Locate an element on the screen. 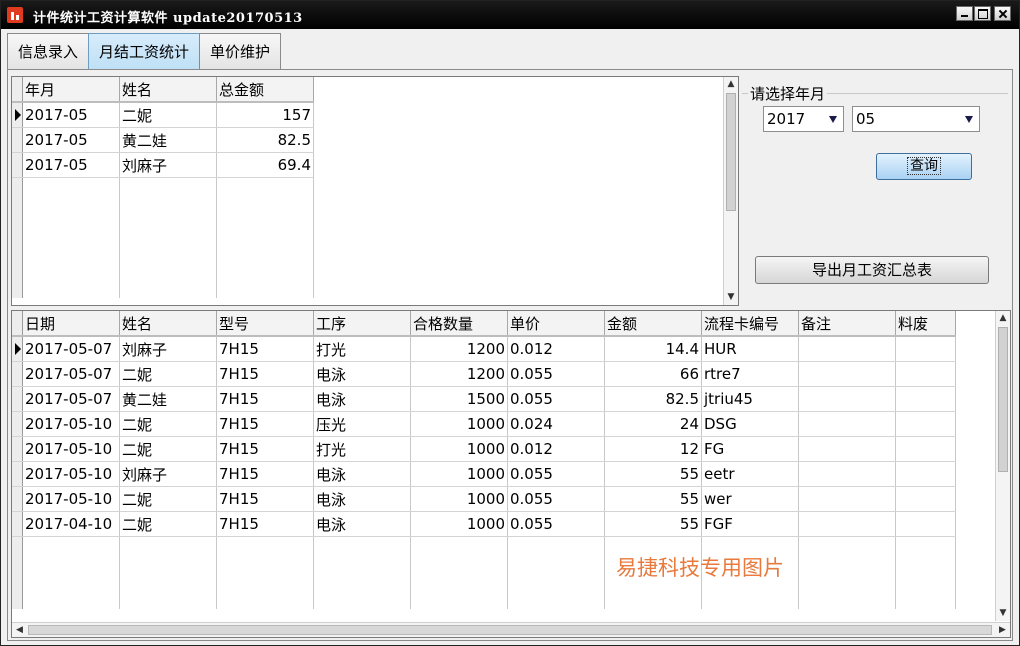  detail-col-model: 型号 is located at coordinates (265, 324).